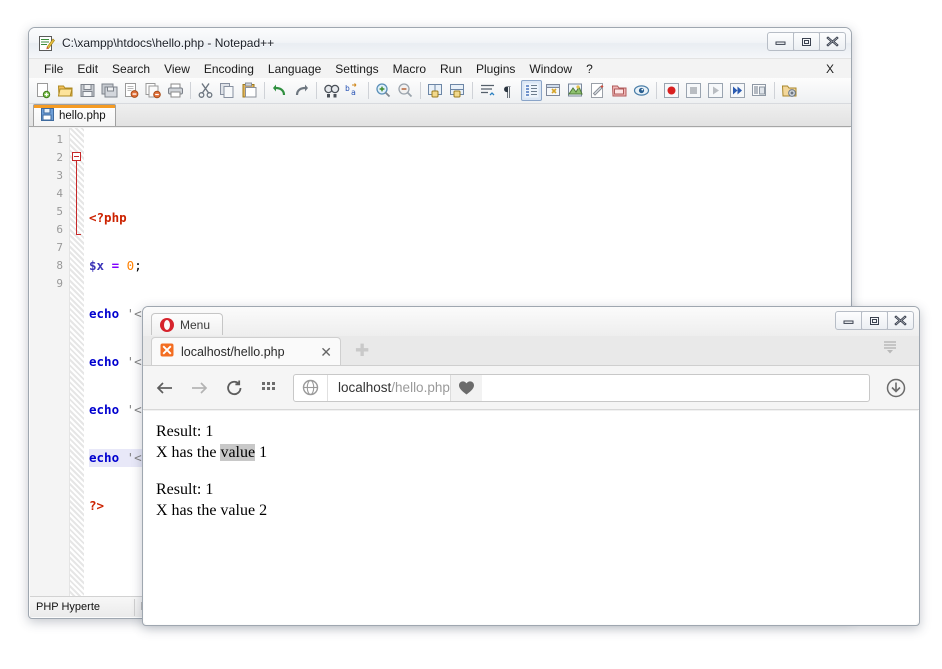  I want to click on status-language: PHP Hyperte, so click(82, 607).